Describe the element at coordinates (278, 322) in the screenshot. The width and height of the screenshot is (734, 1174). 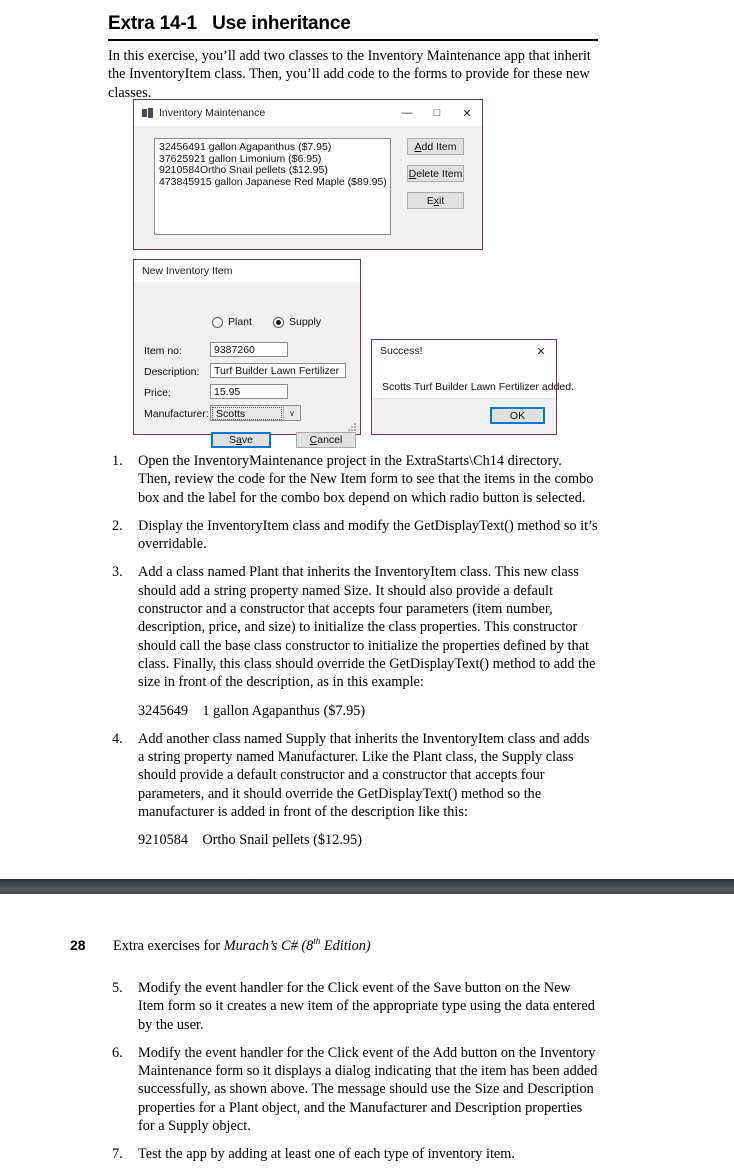
I see `radio-supply-icon` at that location.